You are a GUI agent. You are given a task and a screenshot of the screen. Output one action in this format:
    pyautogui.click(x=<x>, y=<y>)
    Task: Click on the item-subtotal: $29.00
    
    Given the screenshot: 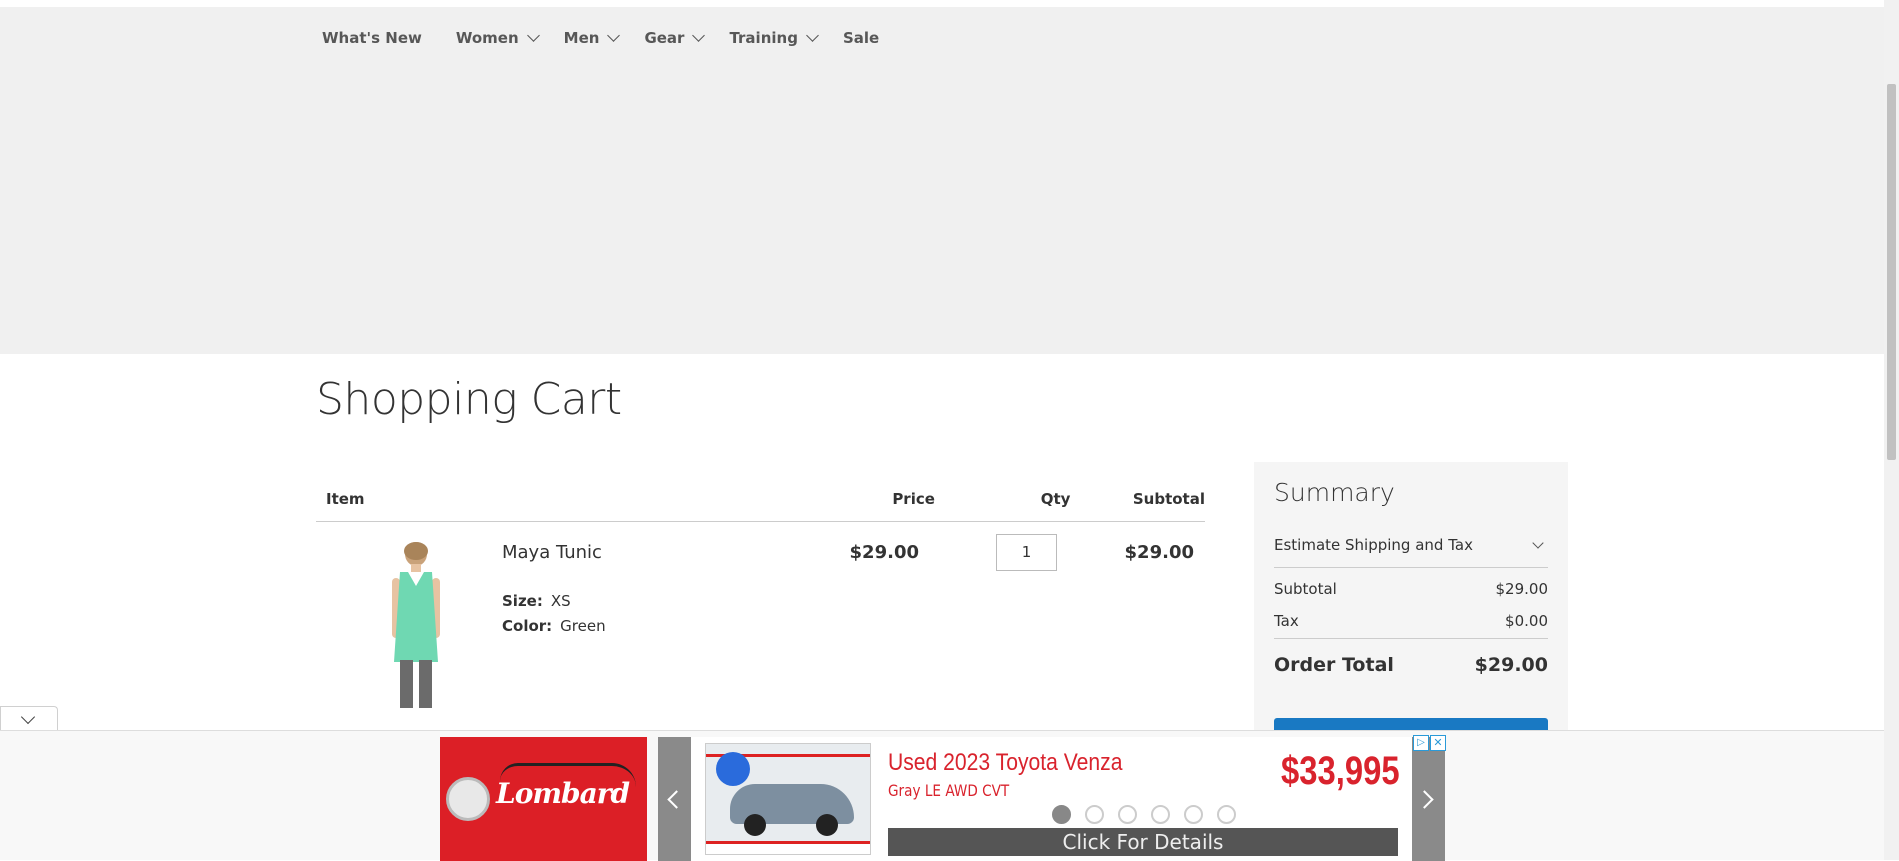 What is the action you would take?
    pyautogui.click(x=1159, y=552)
    